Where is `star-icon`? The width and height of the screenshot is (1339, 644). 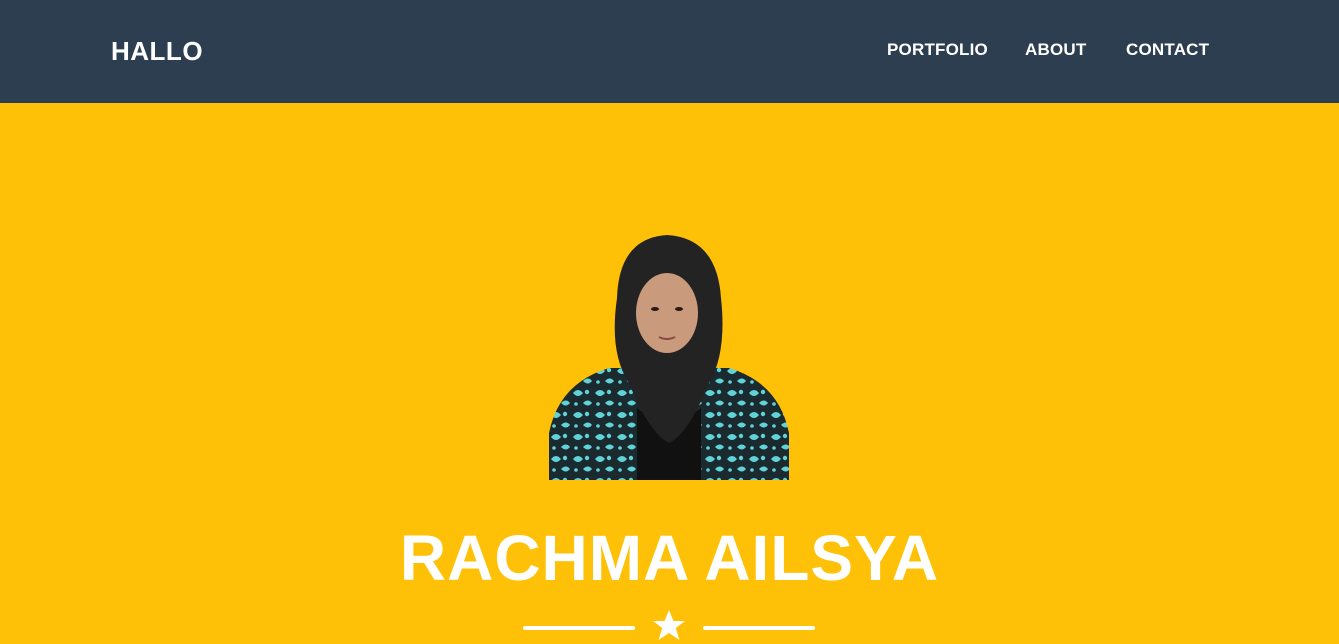
star-icon is located at coordinates (669, 625).